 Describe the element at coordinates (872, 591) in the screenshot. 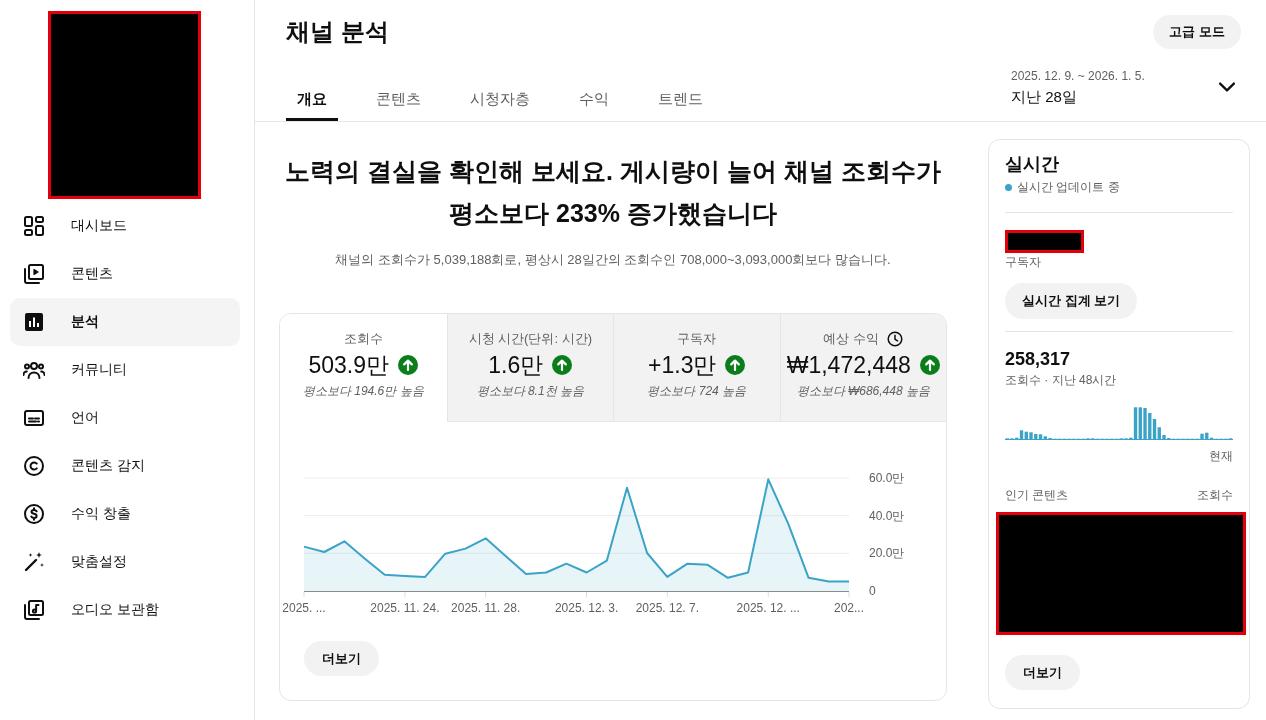

I see `y-axis-label: 0` at that location.